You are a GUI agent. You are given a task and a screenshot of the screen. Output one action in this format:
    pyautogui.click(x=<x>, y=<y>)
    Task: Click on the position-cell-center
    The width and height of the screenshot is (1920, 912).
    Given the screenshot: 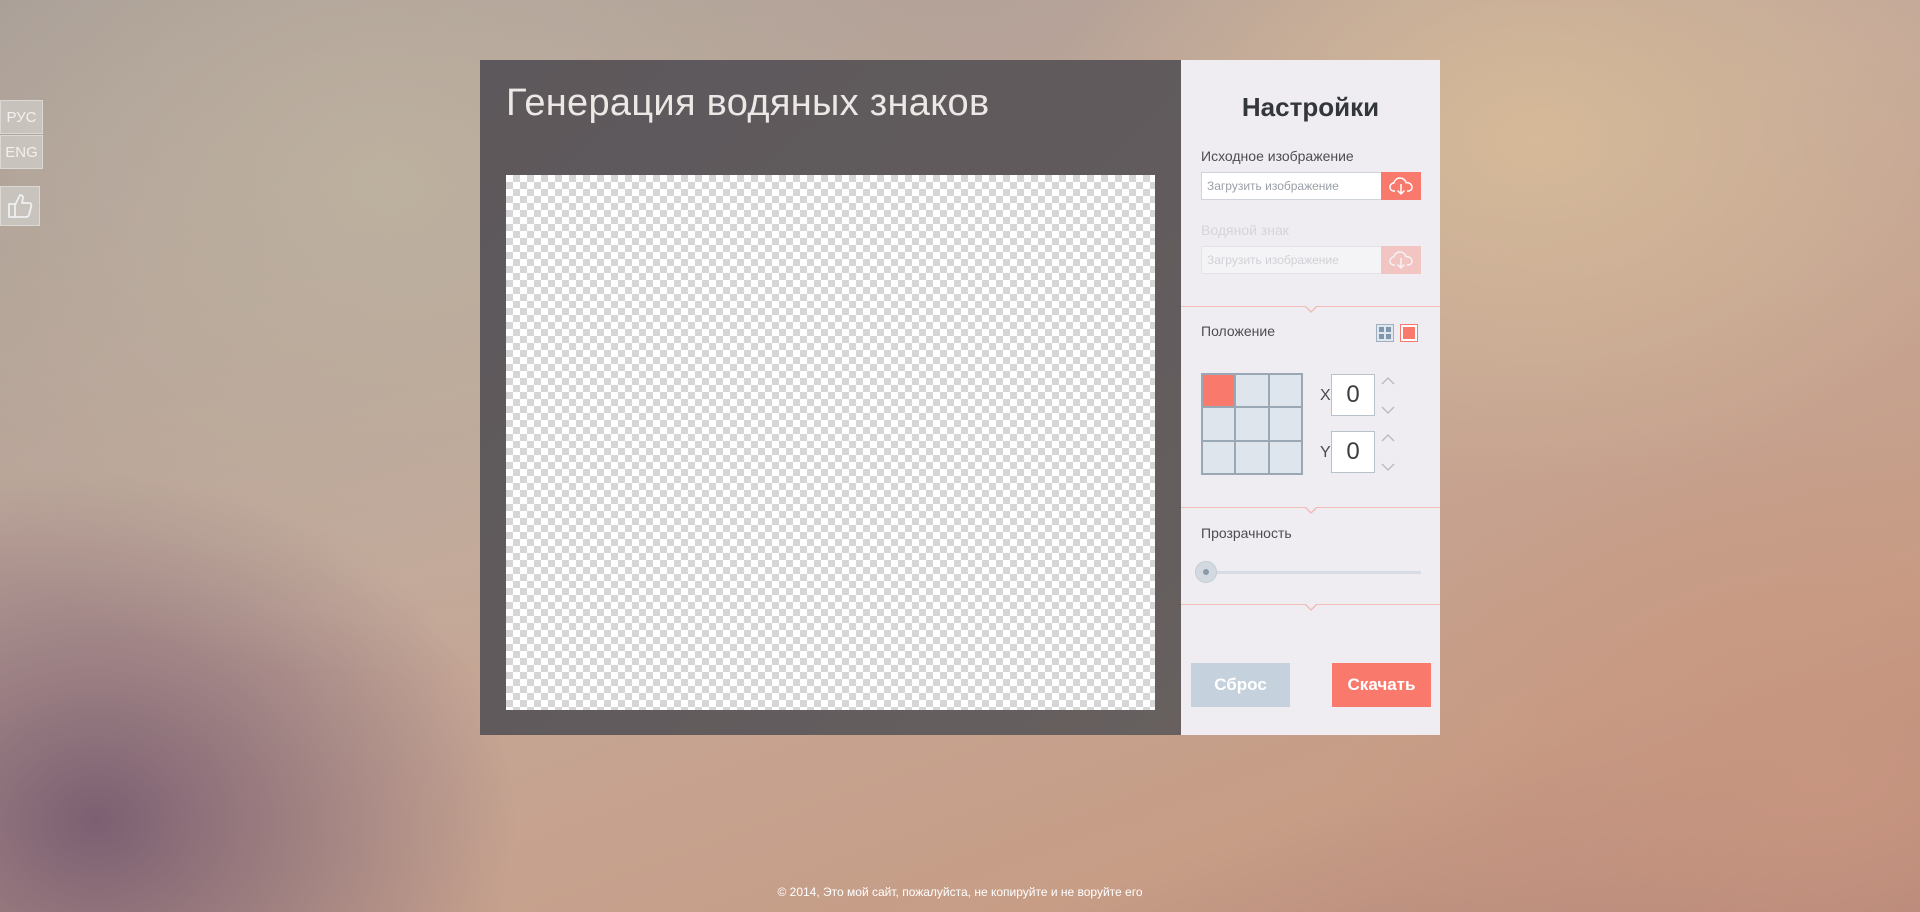 What is the action you would take?
    pyautogui.click(x=1252, y=424)
    